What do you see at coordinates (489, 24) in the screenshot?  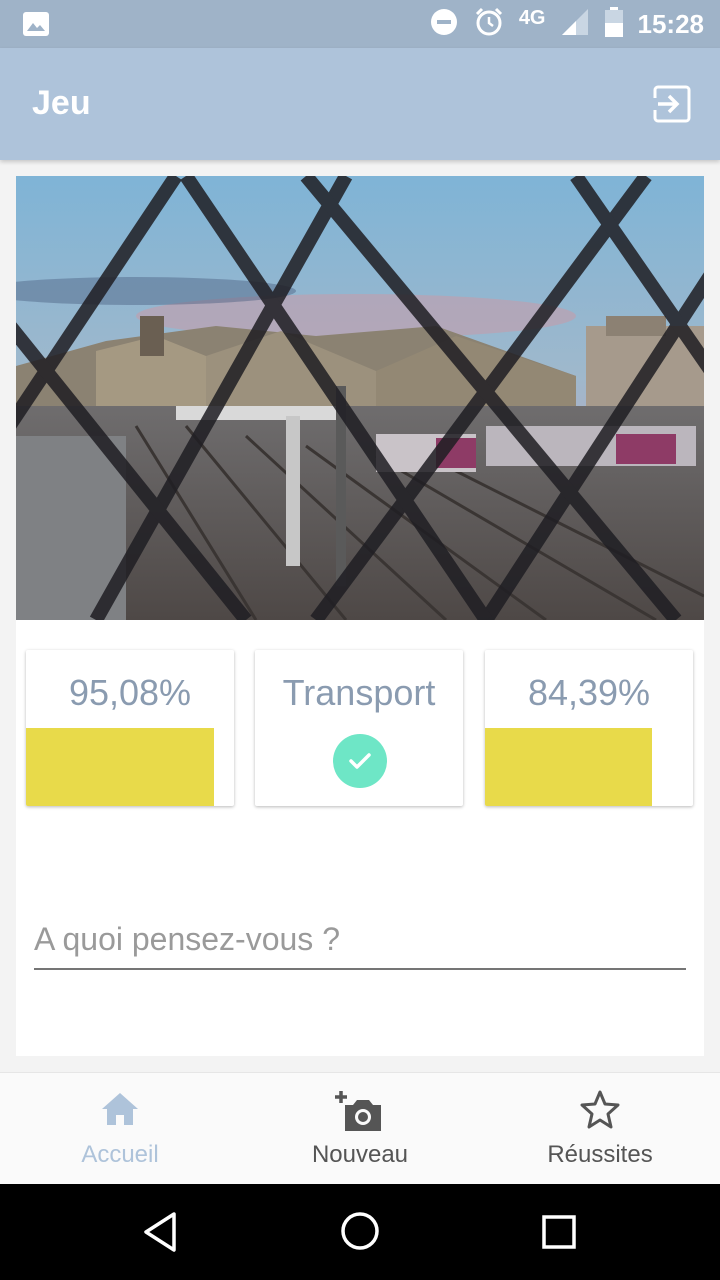 I see `alarm-icon` at bounding box center [489, 24].